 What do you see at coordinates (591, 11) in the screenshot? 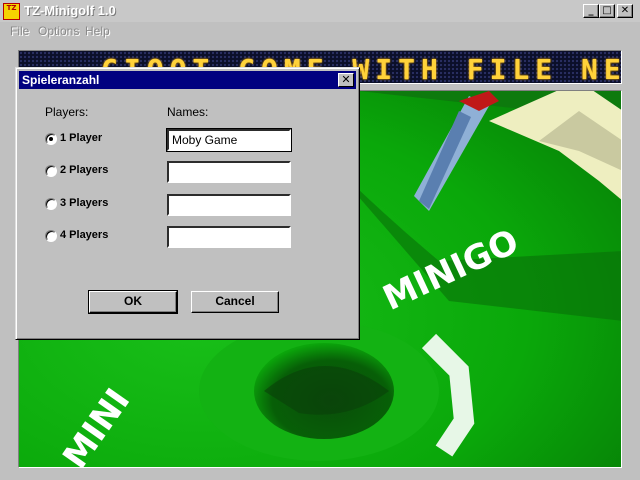
I see `minimize-button: _` at bounding box center [591, 11].